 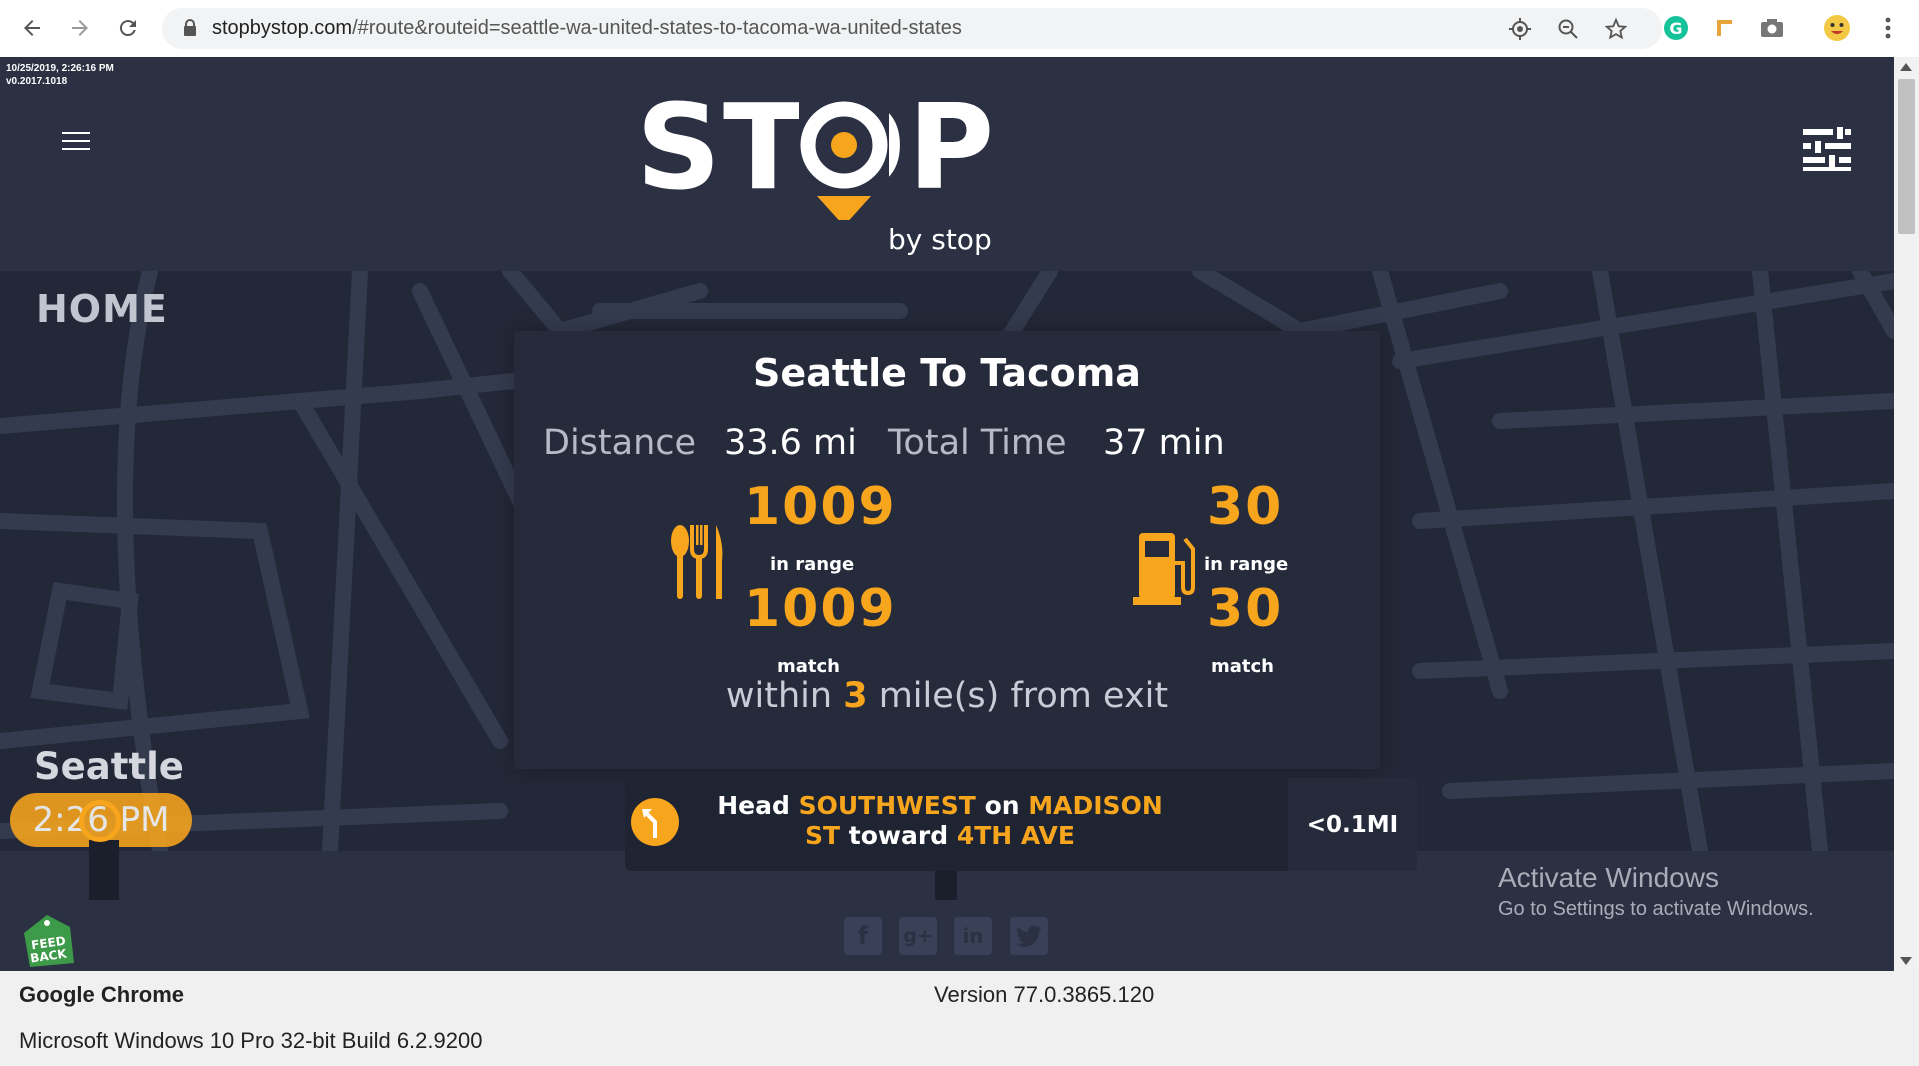 What do you see at coordinates (977, 443) in the screenshot?
I see `total-time-label: Total Time` at bounding box center [977, 443].